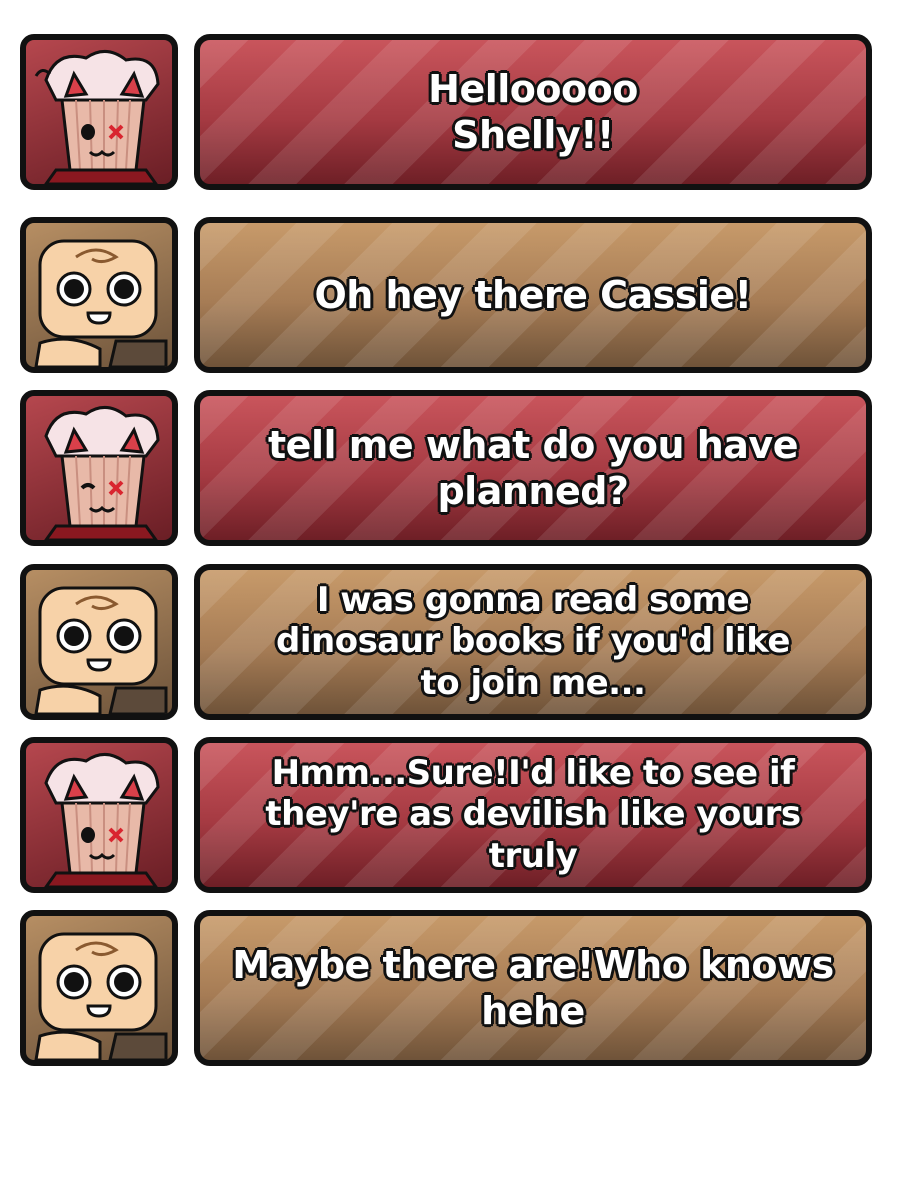 This screenshot has height=1200, width=900. I want to click on speech-bubble: tell me what do you have planned?, so click(533, 468).